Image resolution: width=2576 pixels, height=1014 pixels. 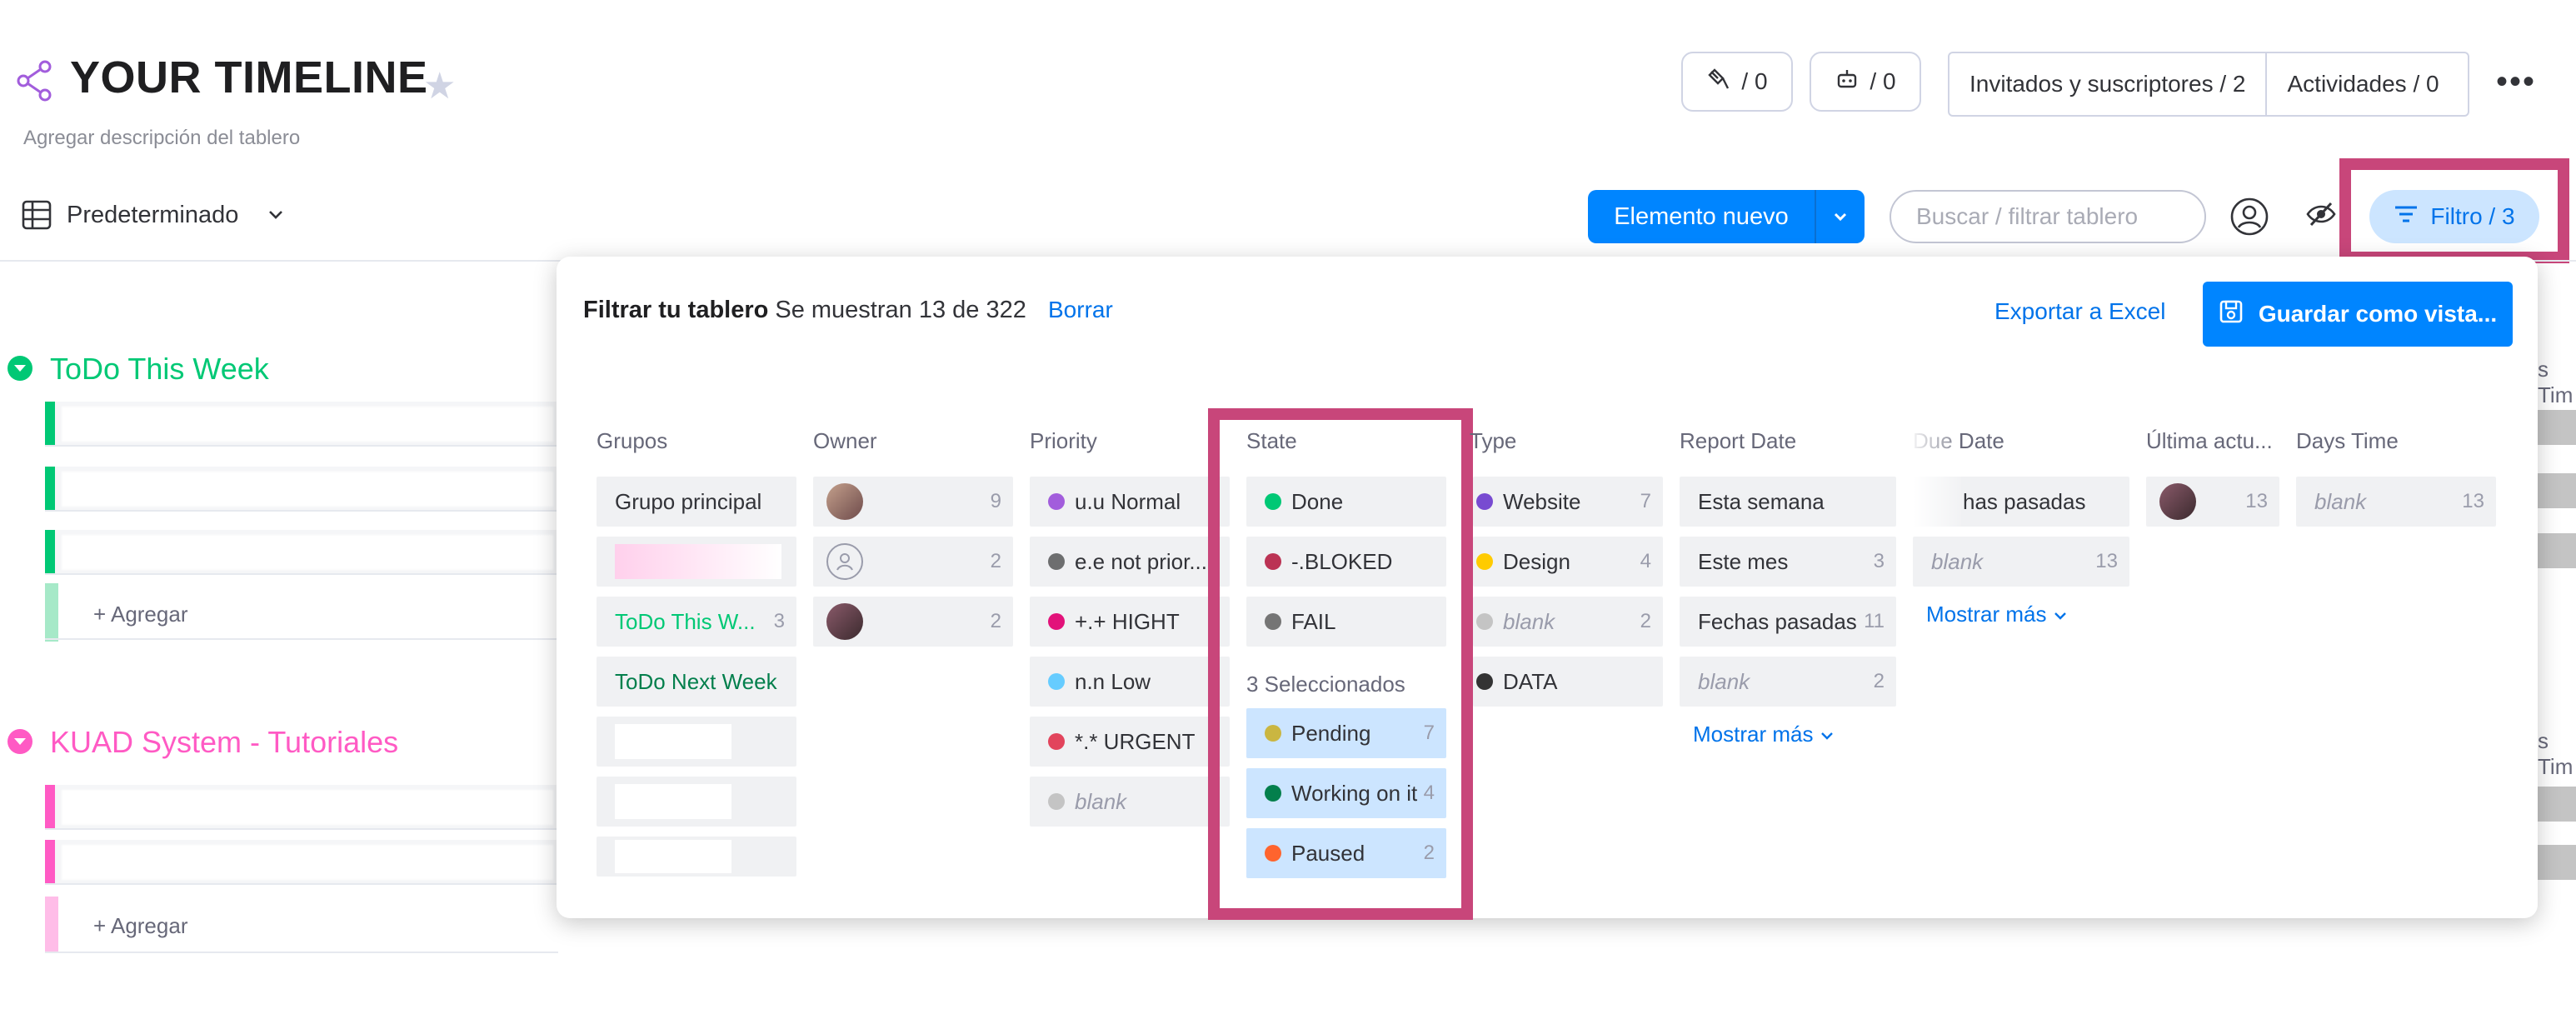 I want to click on filter-column-priority: Priority, so click(x=1130, y=445).